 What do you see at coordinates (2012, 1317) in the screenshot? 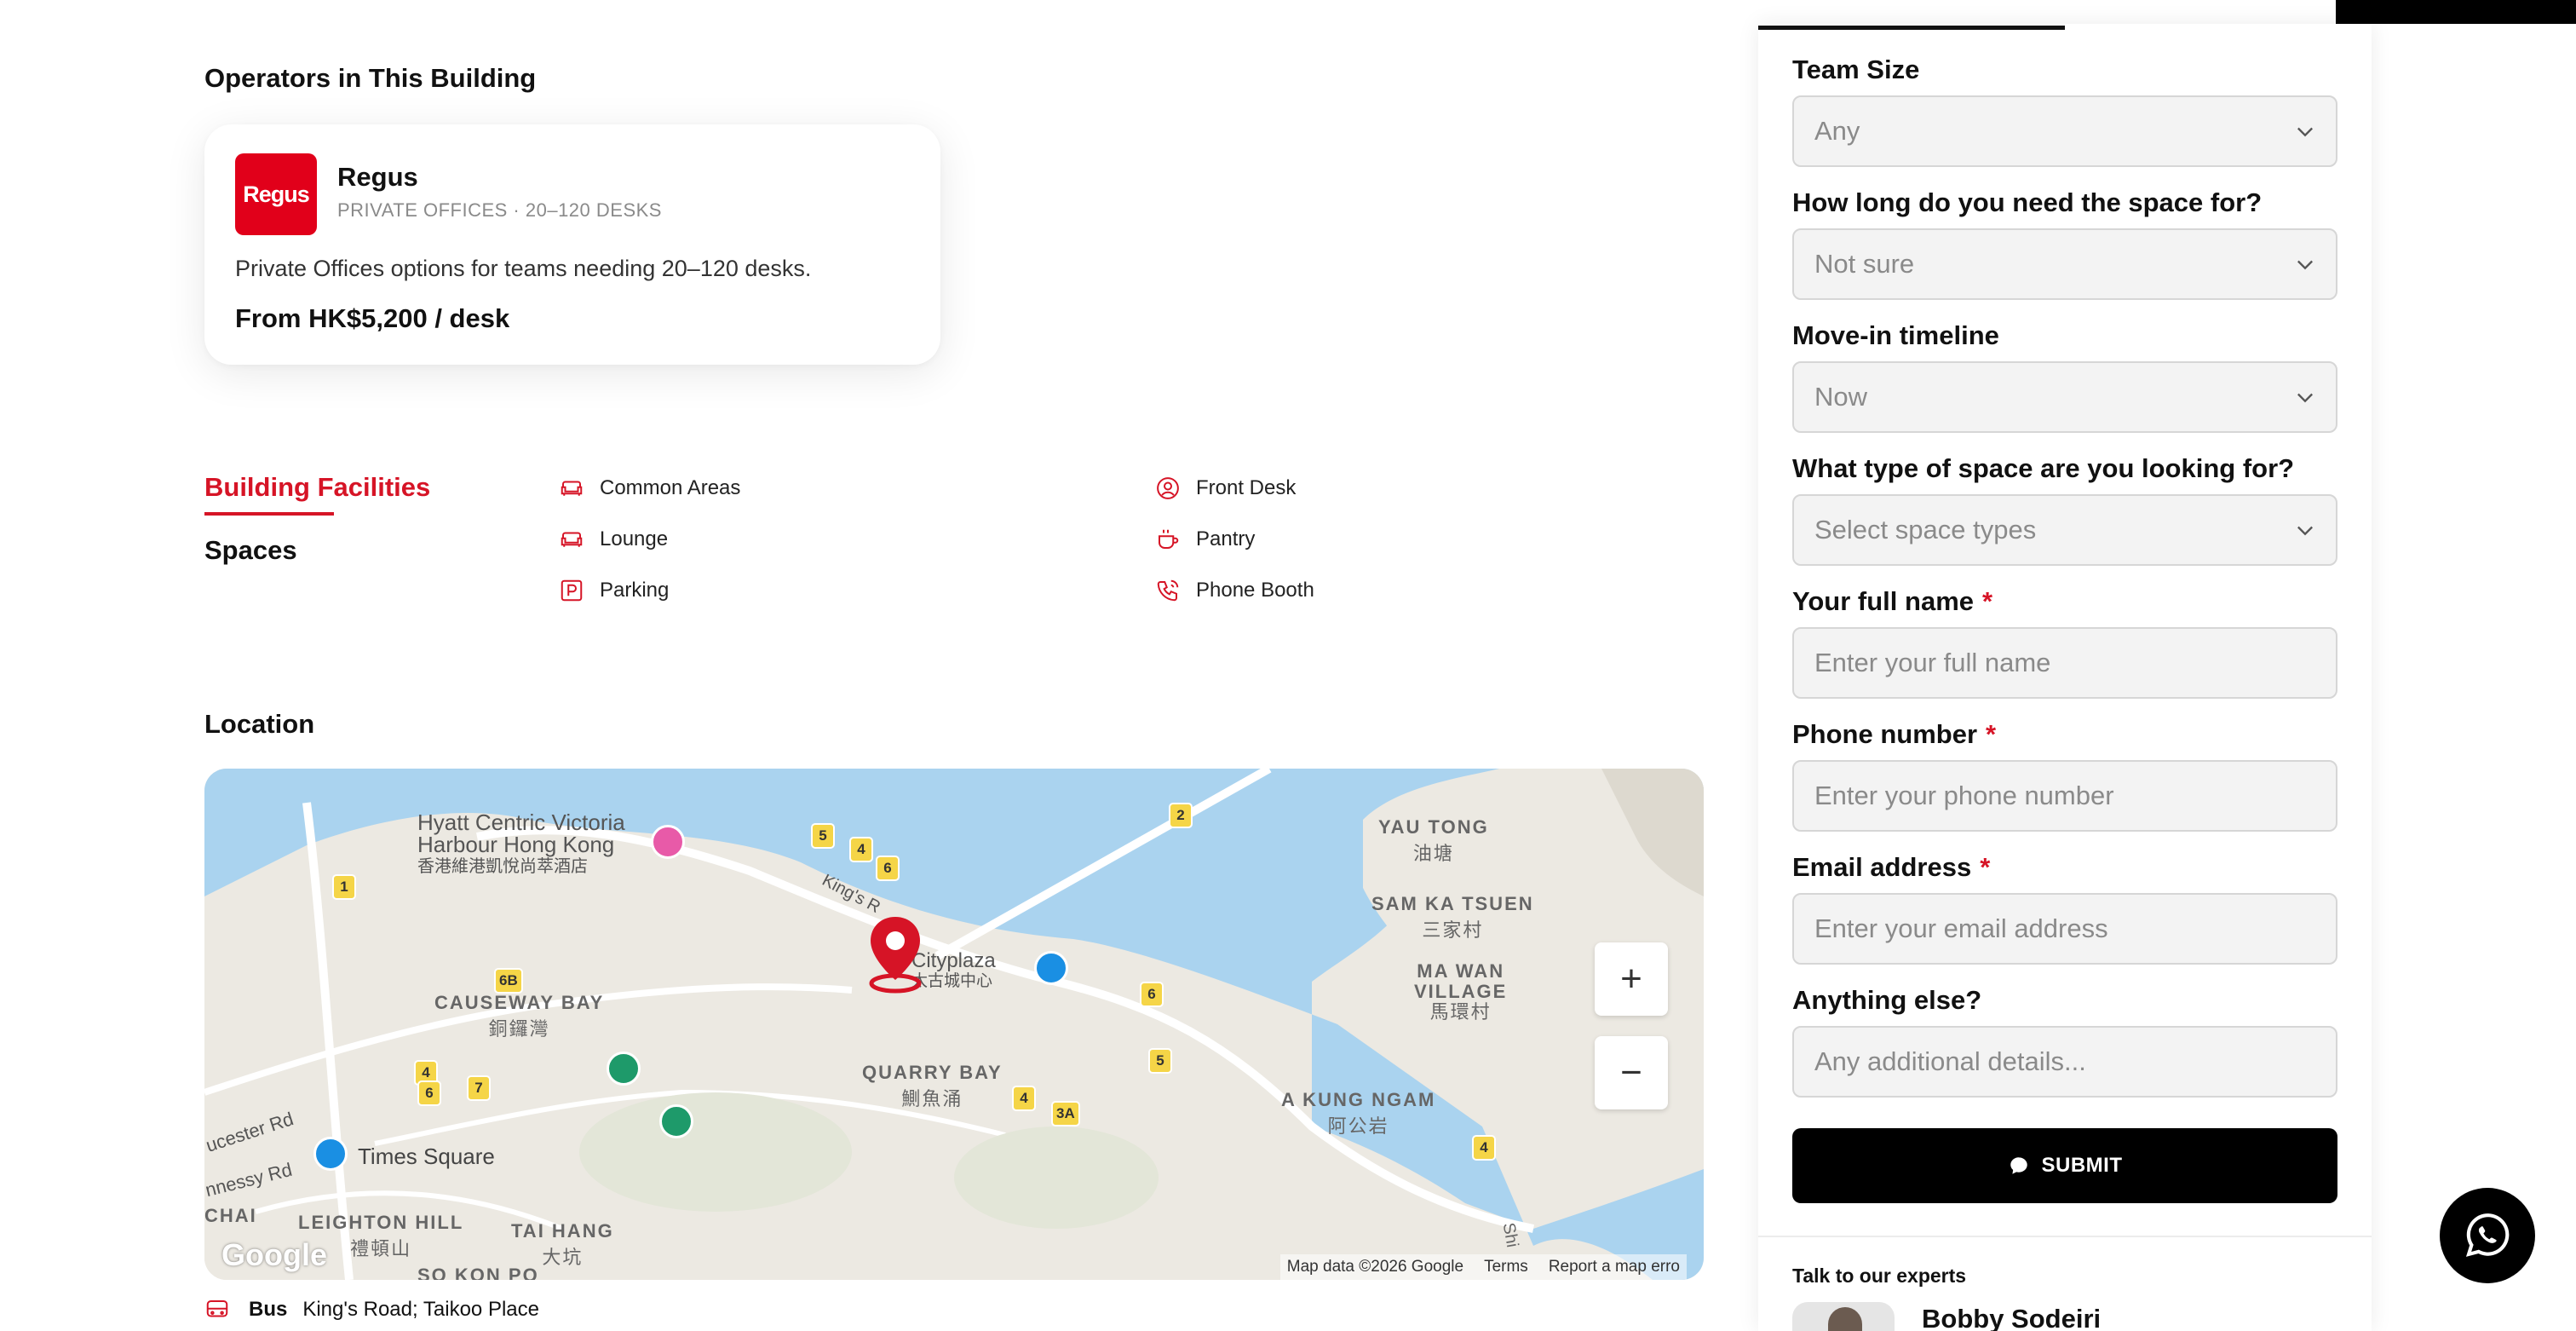
I see `expert-name: Bobby Sodeiri` at bounding box center [2012, 1317].